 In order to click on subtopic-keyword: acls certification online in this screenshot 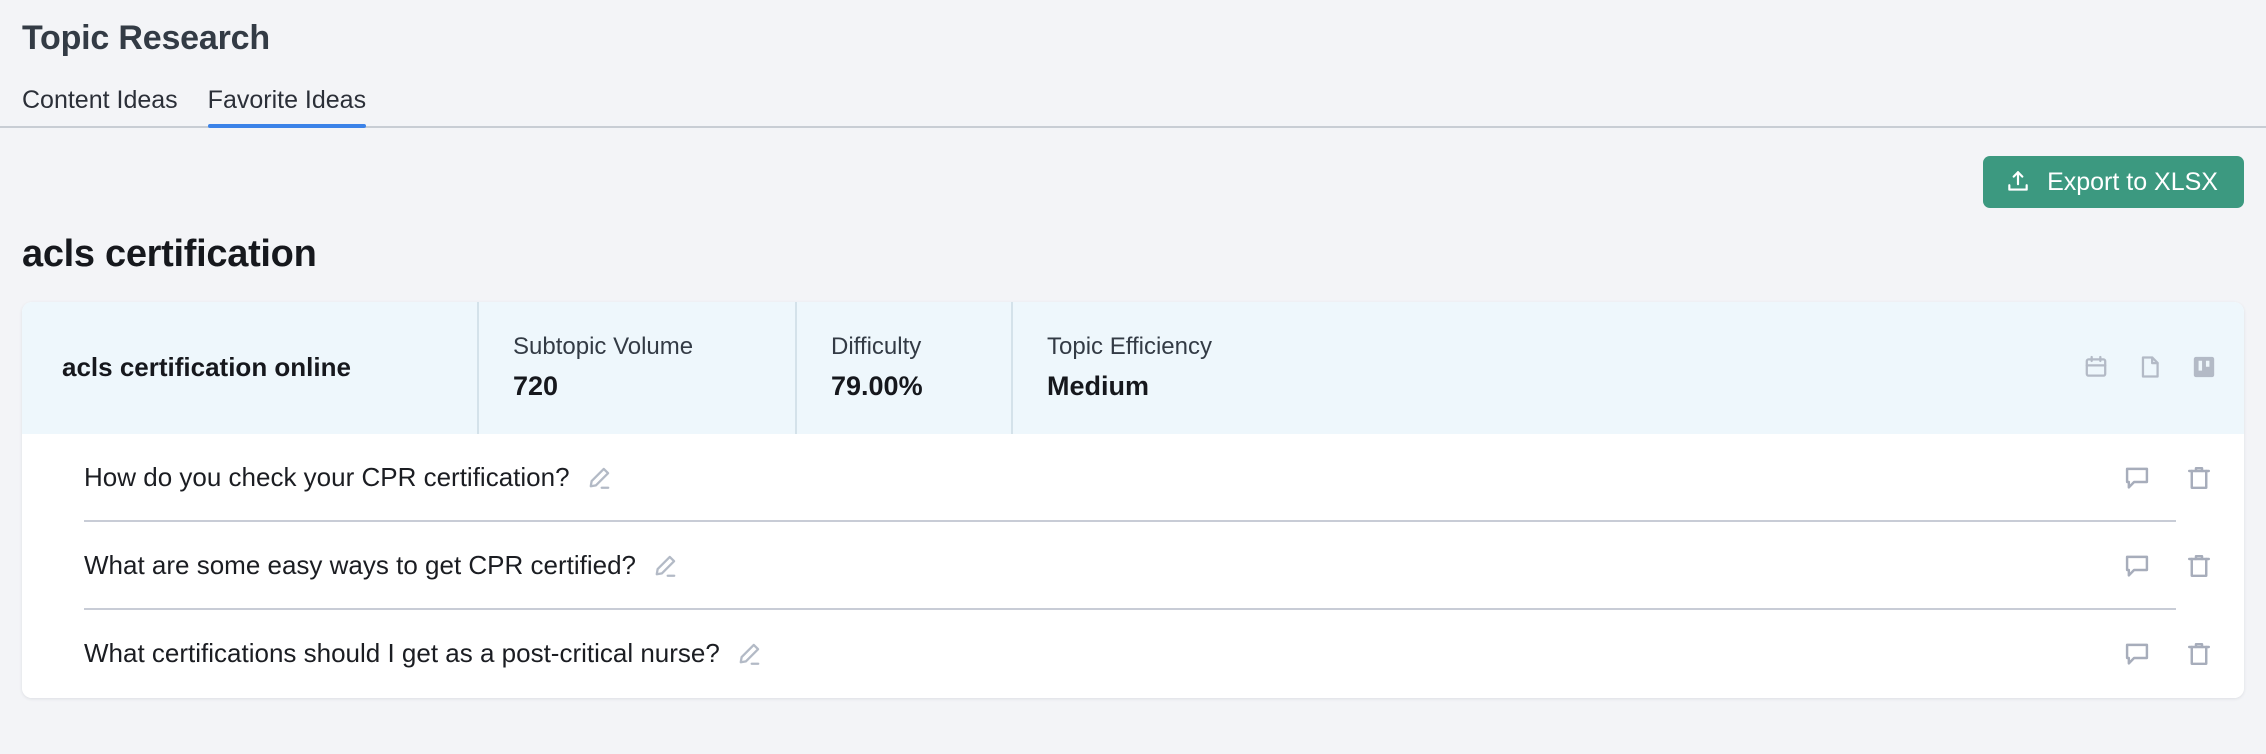, I will do `click(206, 367)`.